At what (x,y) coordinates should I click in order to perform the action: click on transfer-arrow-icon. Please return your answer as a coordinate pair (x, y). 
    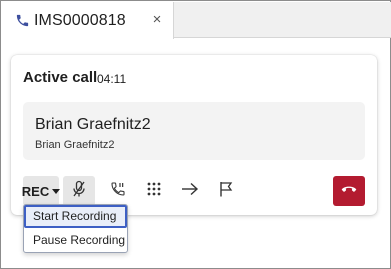
    Looking at the image, I should click on (190, 191).